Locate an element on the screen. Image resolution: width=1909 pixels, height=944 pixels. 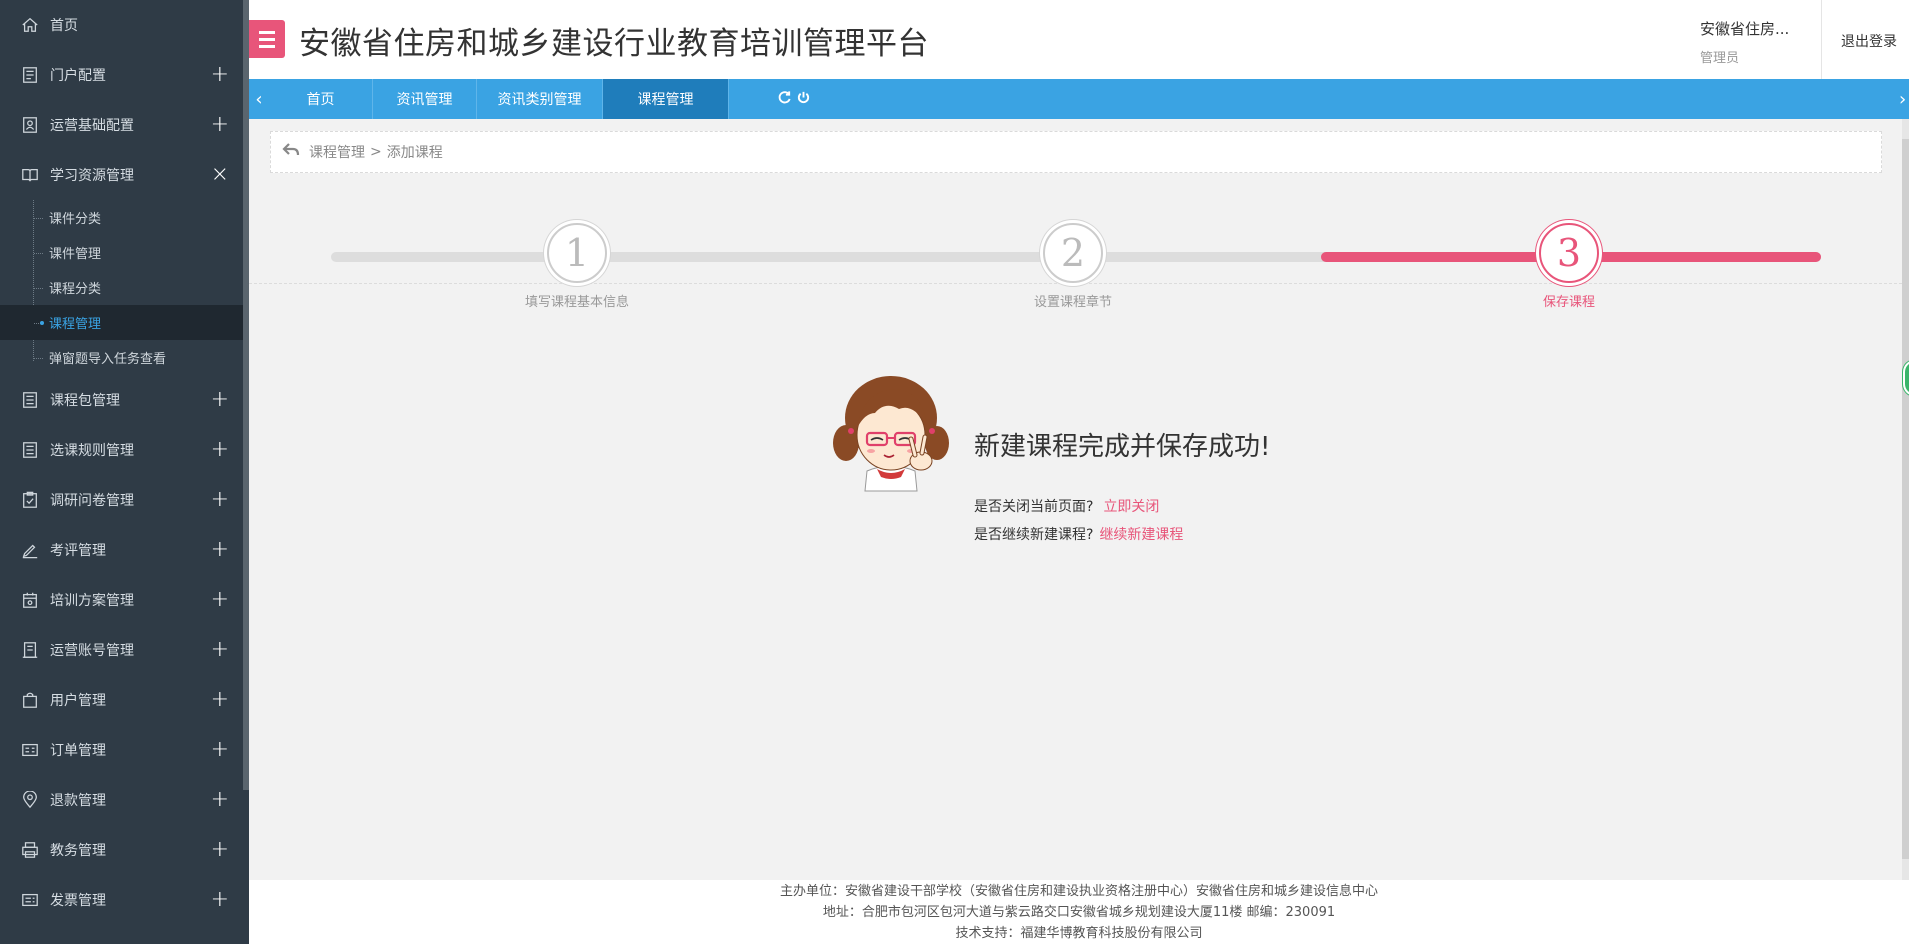
sidebar-subitem-course-category: 课程分类 is located at coordinates (124, 287).